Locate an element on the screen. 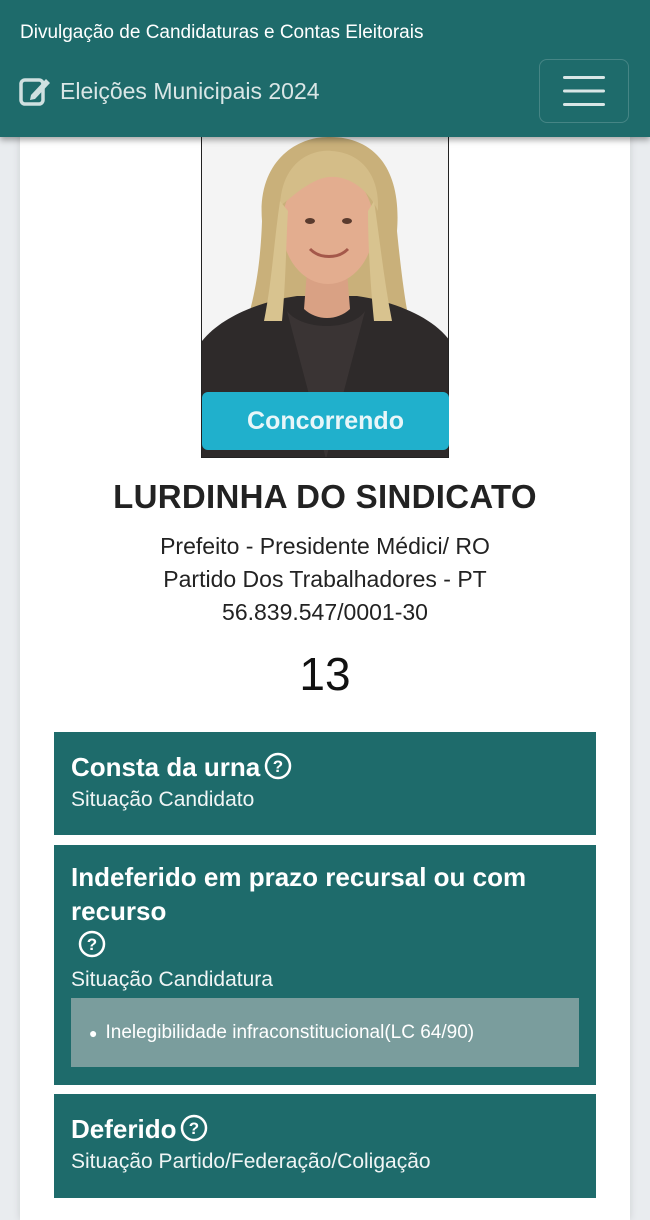  hamburger-menu-icon is located at coordinates (584, 91).